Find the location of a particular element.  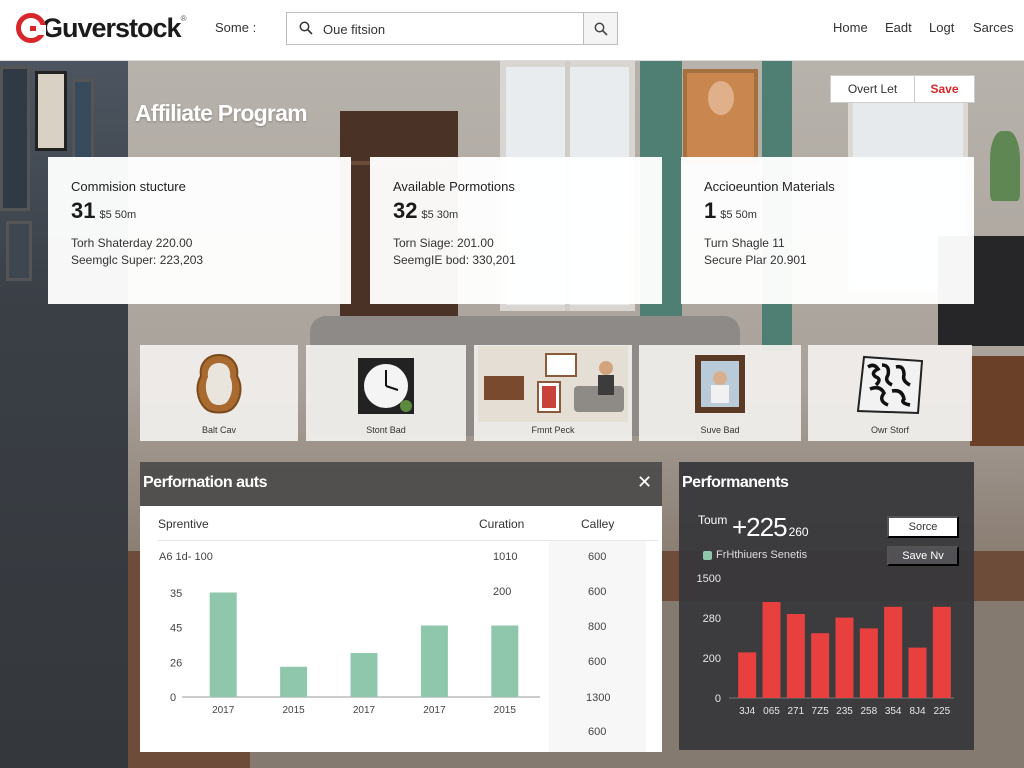

overt-let-button: Overt Let is located at coordinates (872, 89).